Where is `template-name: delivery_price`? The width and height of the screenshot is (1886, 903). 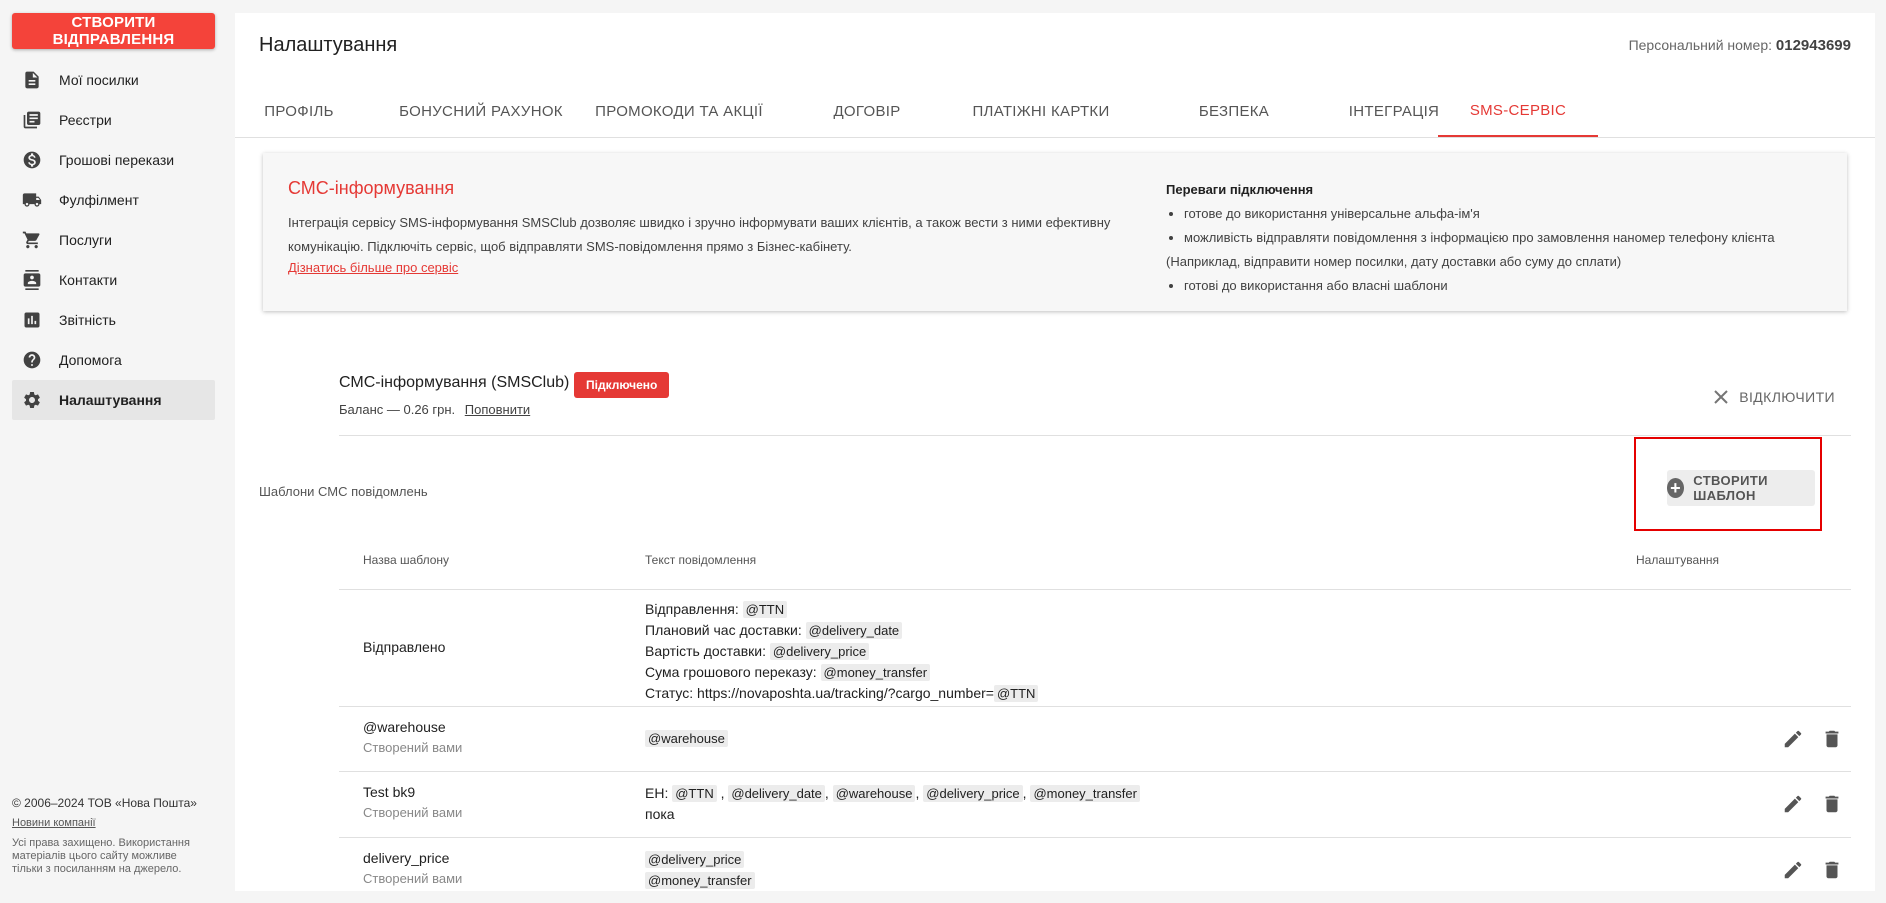
template-name: delivery_price is located at coordinates (406, 858).